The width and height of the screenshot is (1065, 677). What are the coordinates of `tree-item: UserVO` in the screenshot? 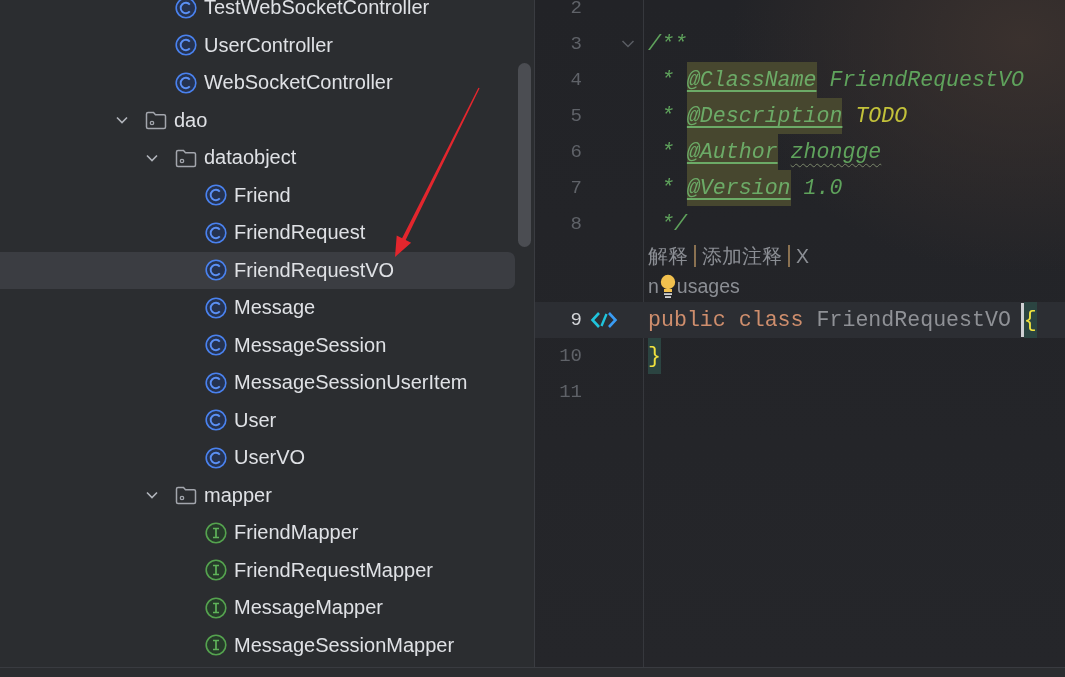 It's located at (257, 458).